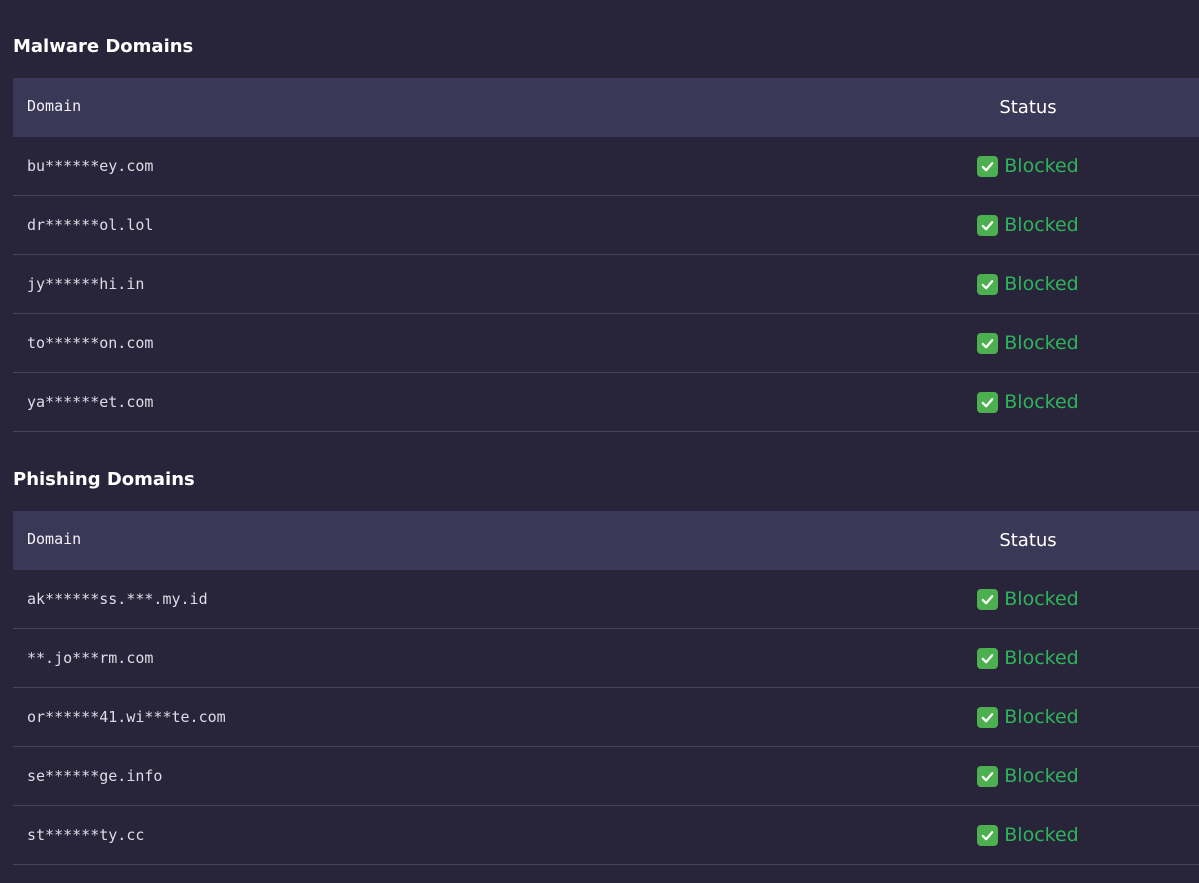 Image resolution: width=1199 pixels, height=883 pixels. Describe the element at coordinates (86, 284) in the screenshot. I see `domain-cell: jy******hi.in` at that location.